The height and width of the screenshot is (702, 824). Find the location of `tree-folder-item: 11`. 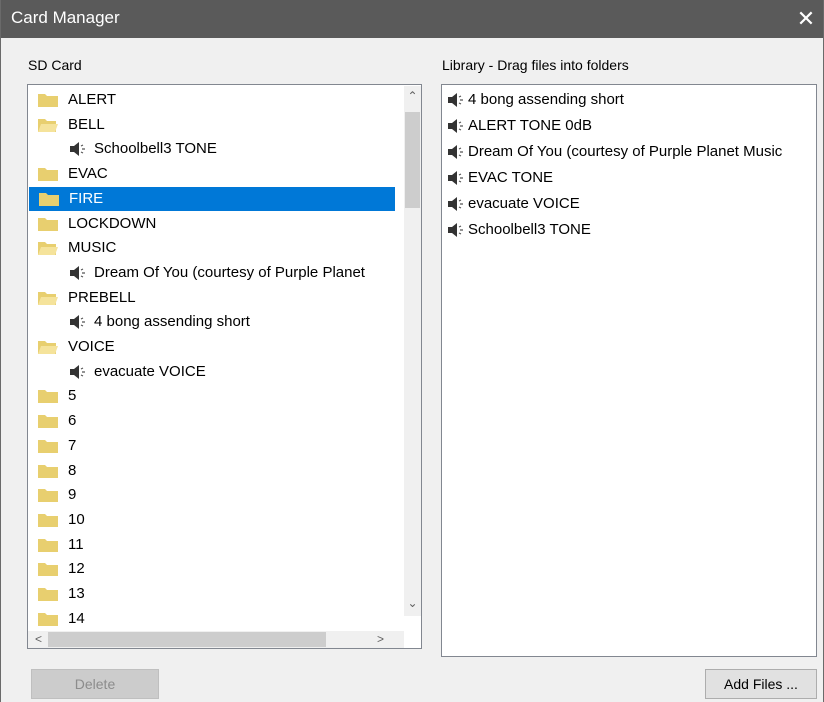

tree-folder-item: 11 is located at coordinates (212, 545).